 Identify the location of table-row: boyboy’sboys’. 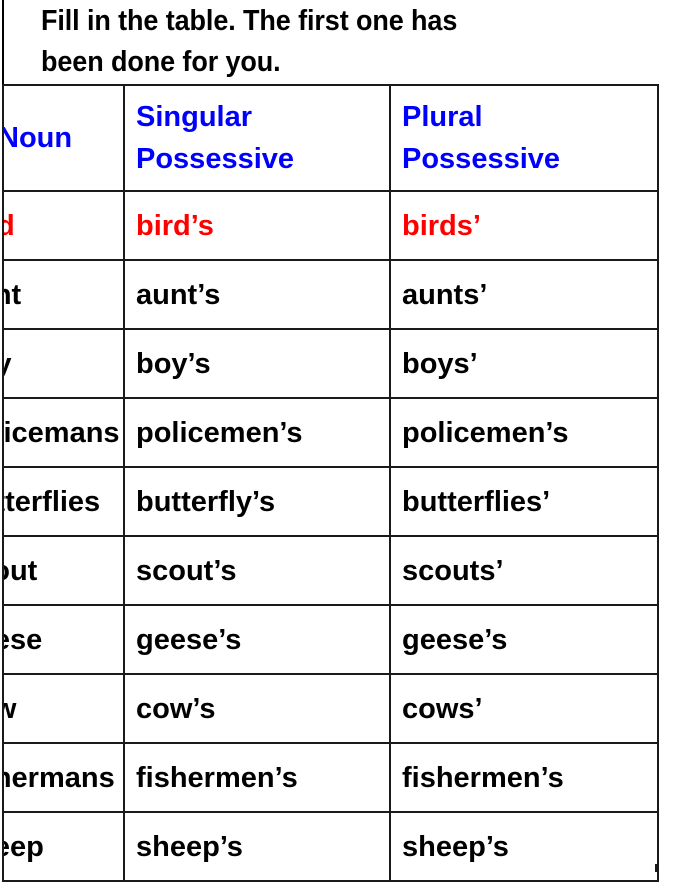
(330, 363).